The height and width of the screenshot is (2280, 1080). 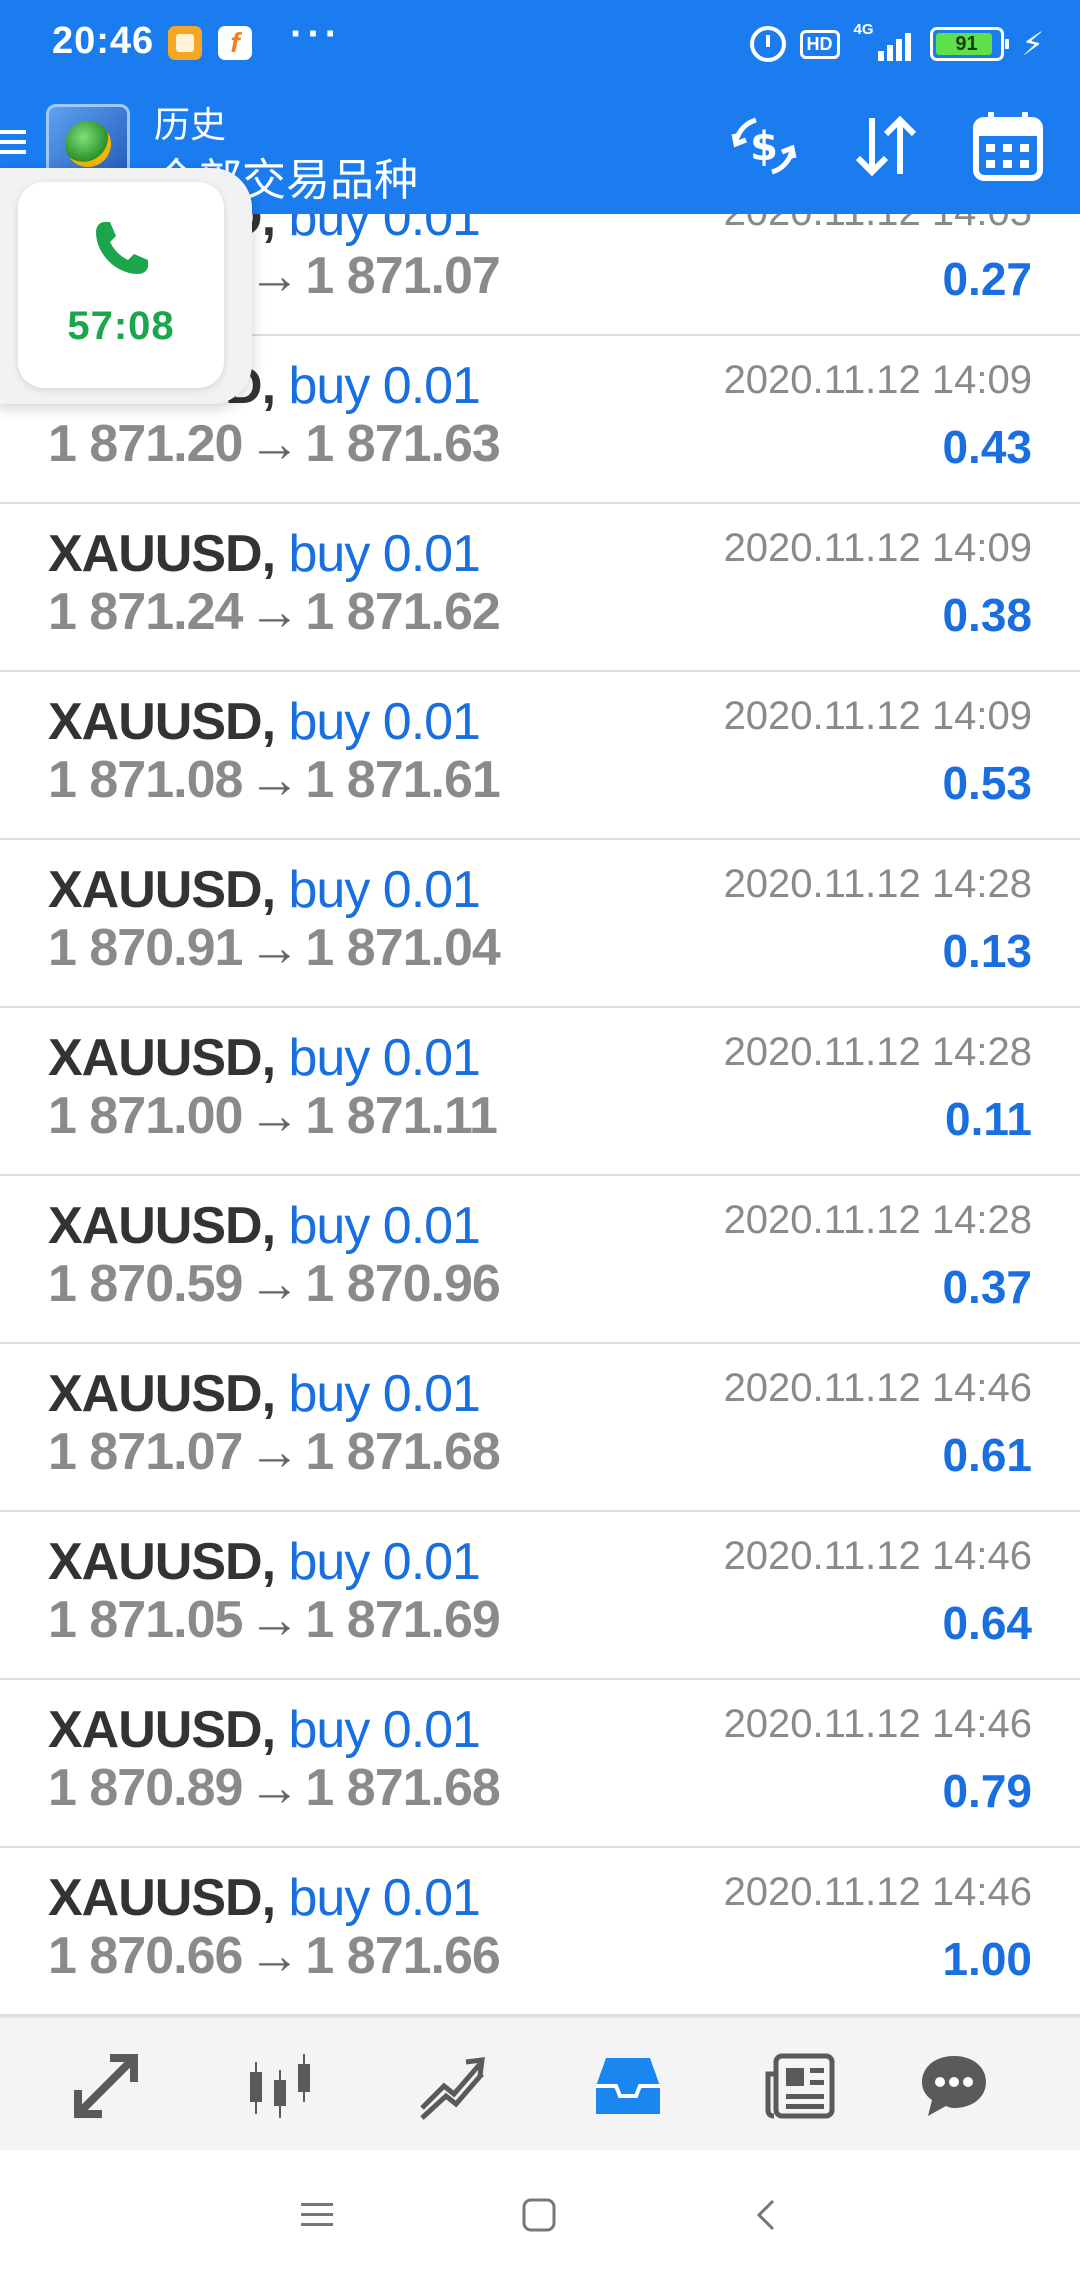 I want to click on open-price: 1 871.08, so click(x=145, y=780).